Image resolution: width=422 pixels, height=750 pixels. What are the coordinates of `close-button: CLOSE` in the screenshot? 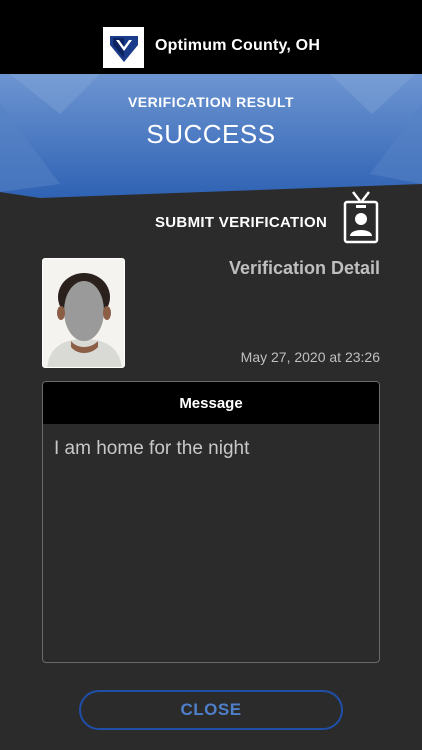 It's located at (211, 710).